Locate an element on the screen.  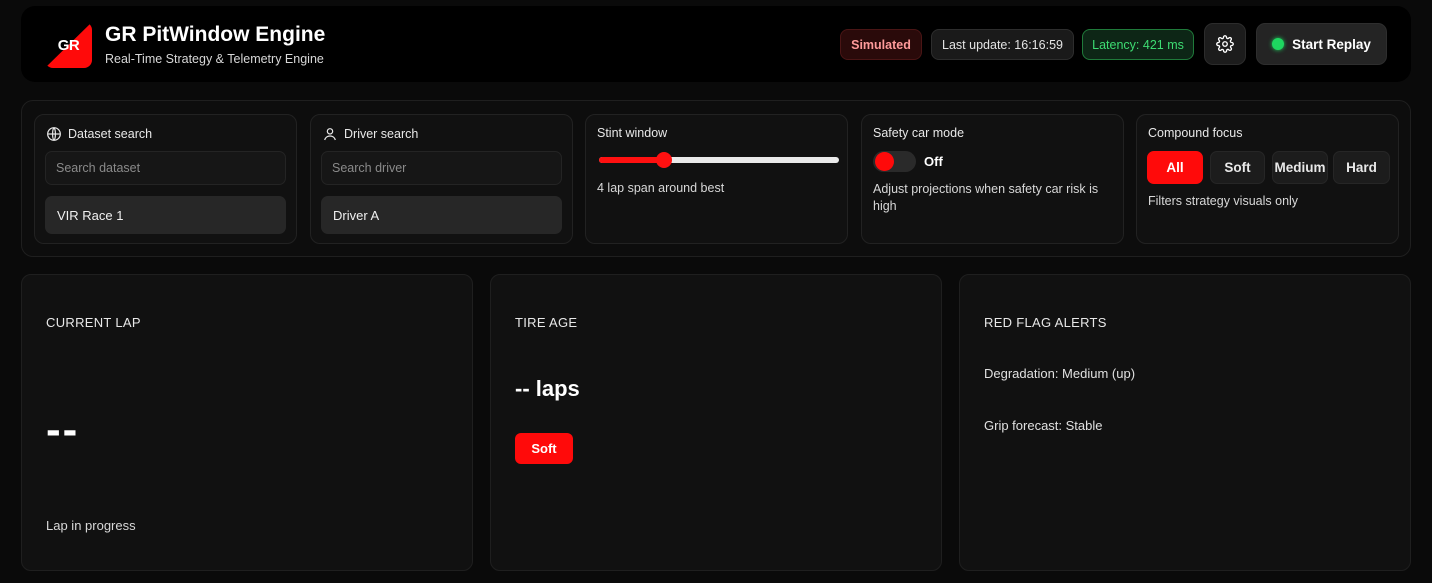
gear-icon is located at coordinates (1225, 44).